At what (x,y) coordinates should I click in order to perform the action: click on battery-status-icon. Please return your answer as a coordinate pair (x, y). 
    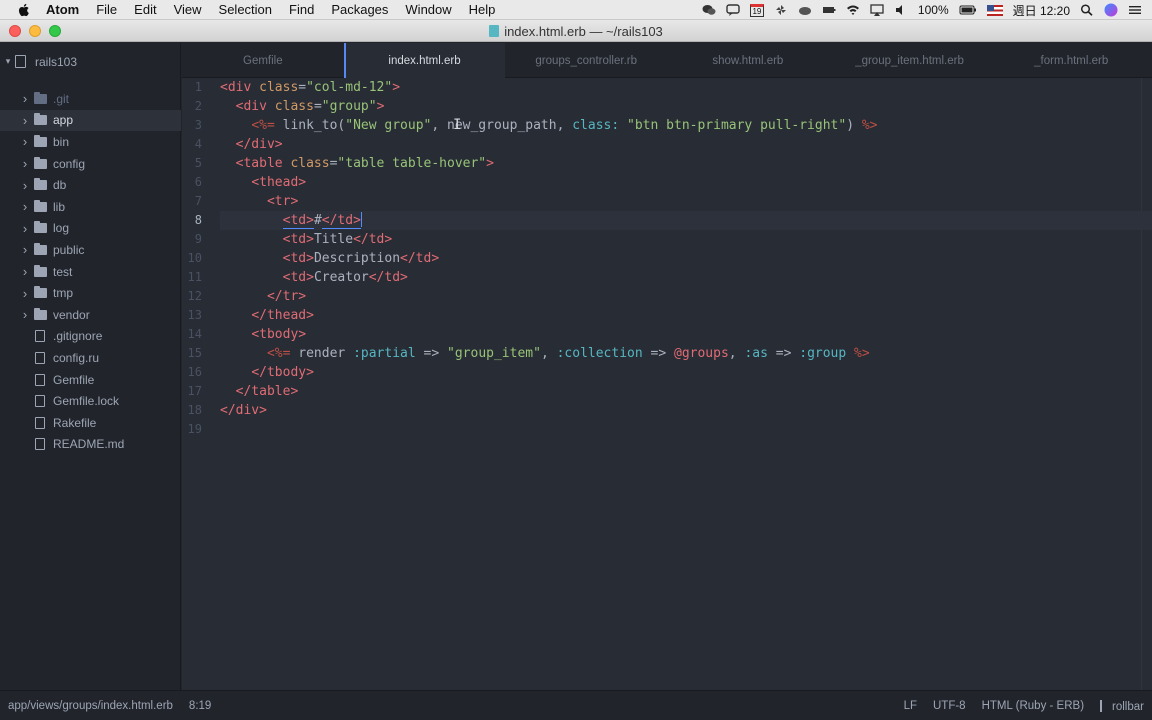
    Looking at the image, I should click on (829, 10).